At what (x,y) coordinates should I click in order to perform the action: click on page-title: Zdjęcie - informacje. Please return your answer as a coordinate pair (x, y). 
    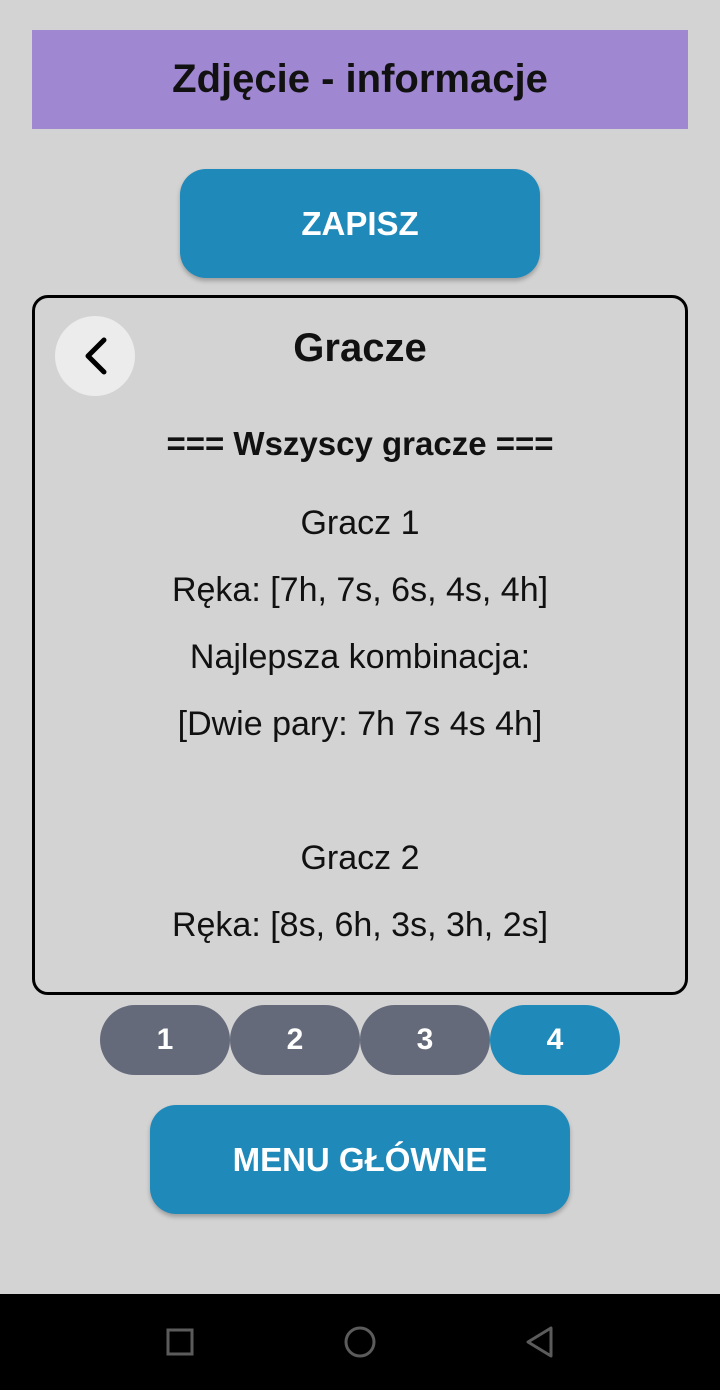
    Looking at the image, I should click on (360, 79).